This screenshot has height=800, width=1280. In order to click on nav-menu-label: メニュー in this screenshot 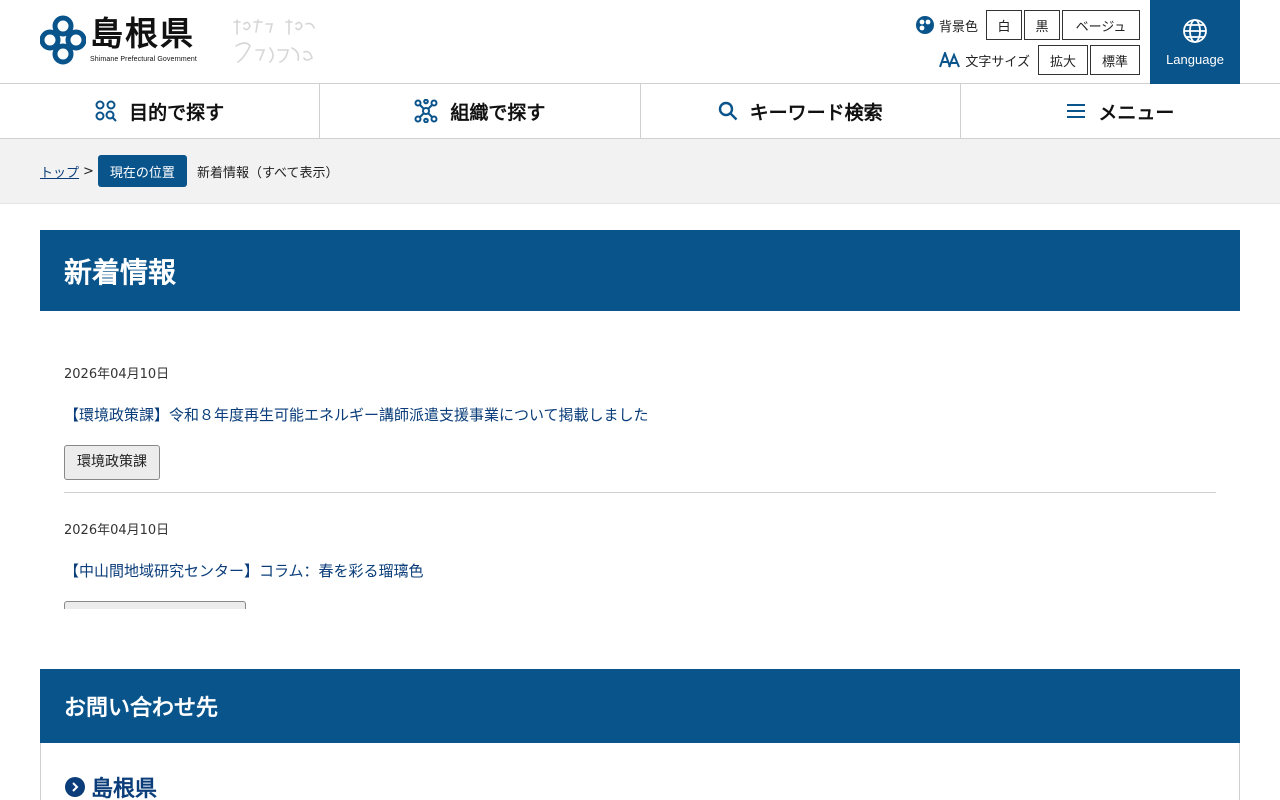, I will do `click(1136, 112)`.